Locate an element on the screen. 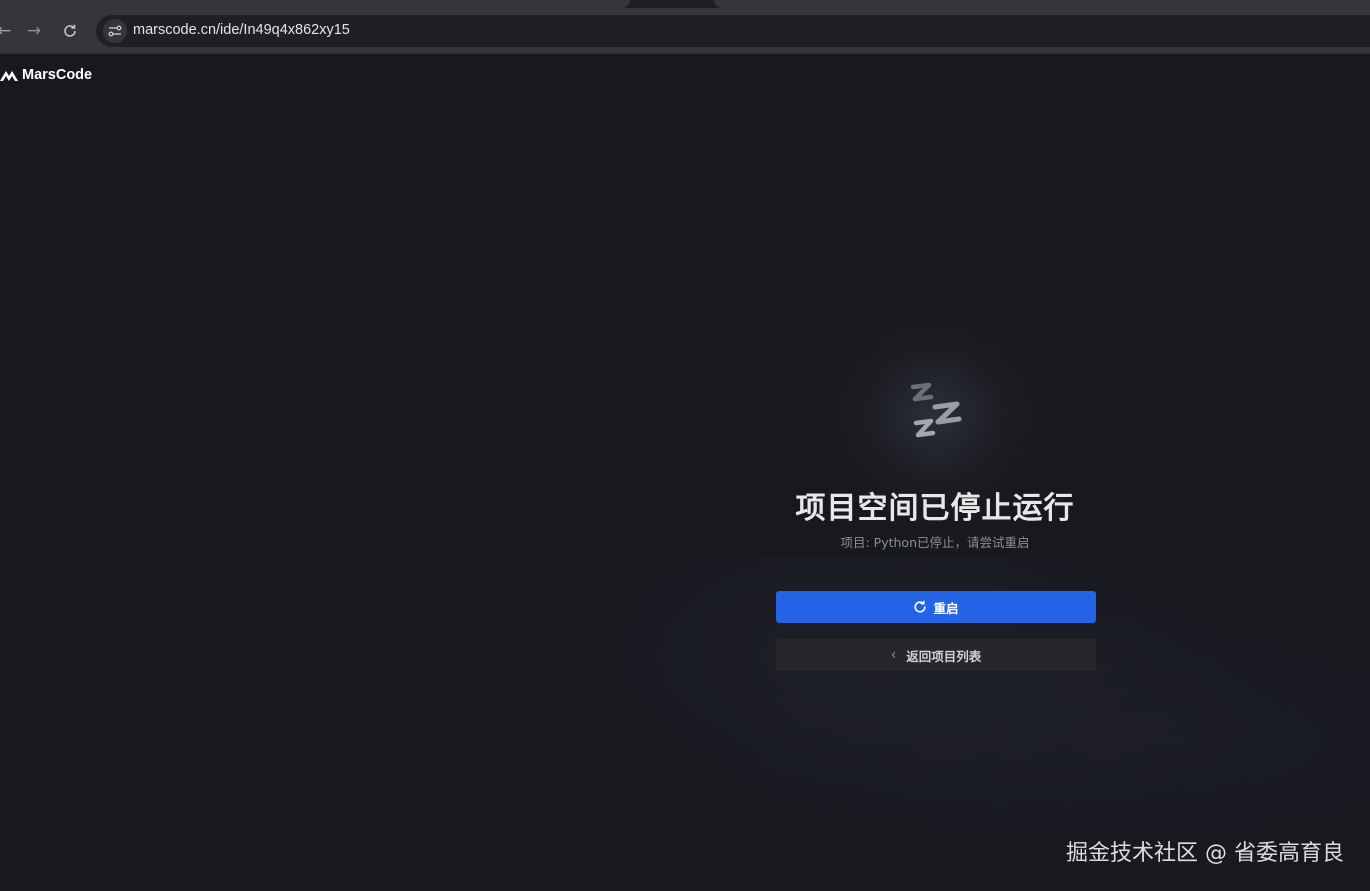 Image resolution: width=1370 pixels, height=891 pixels. sleep-zzz-icon is located at coordinates (936, 410).